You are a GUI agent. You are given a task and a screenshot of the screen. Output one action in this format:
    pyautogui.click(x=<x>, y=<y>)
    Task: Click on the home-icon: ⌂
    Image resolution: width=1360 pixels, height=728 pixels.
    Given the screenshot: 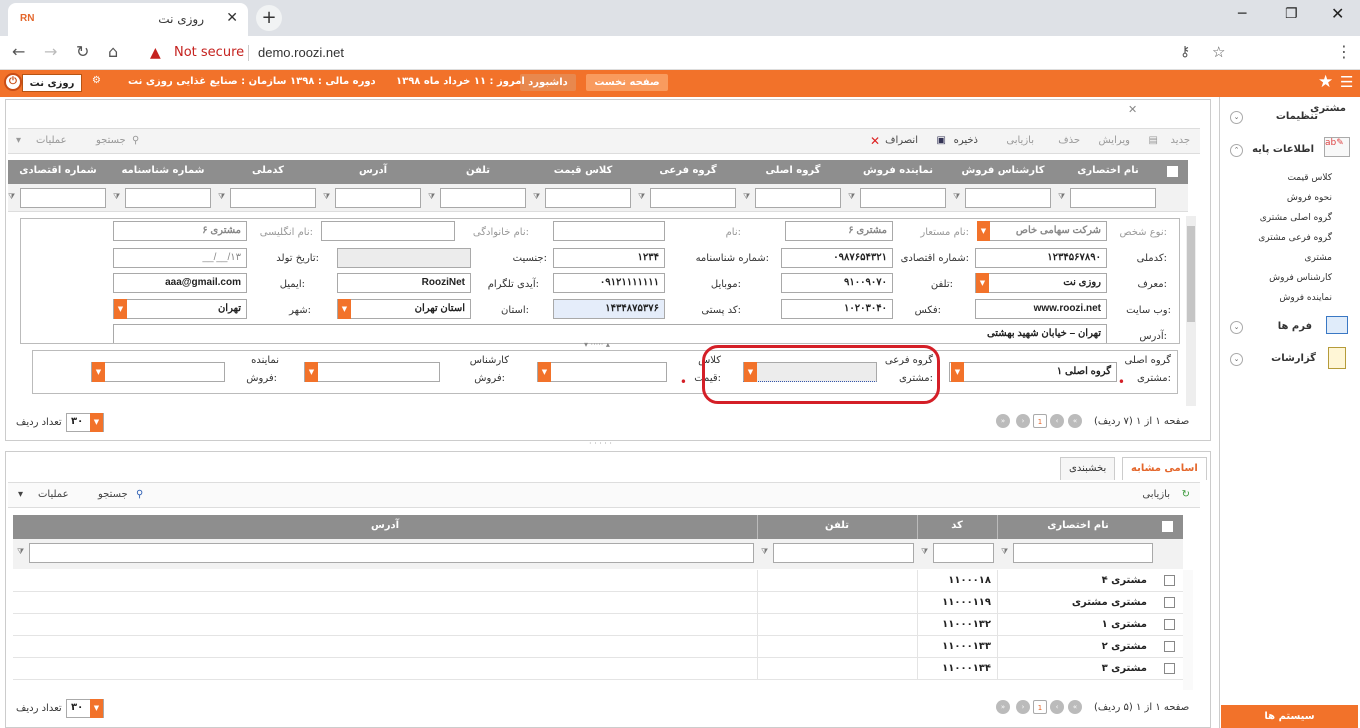 What is the action you would take?
    pyautogui.click(x=113, y=51)
    